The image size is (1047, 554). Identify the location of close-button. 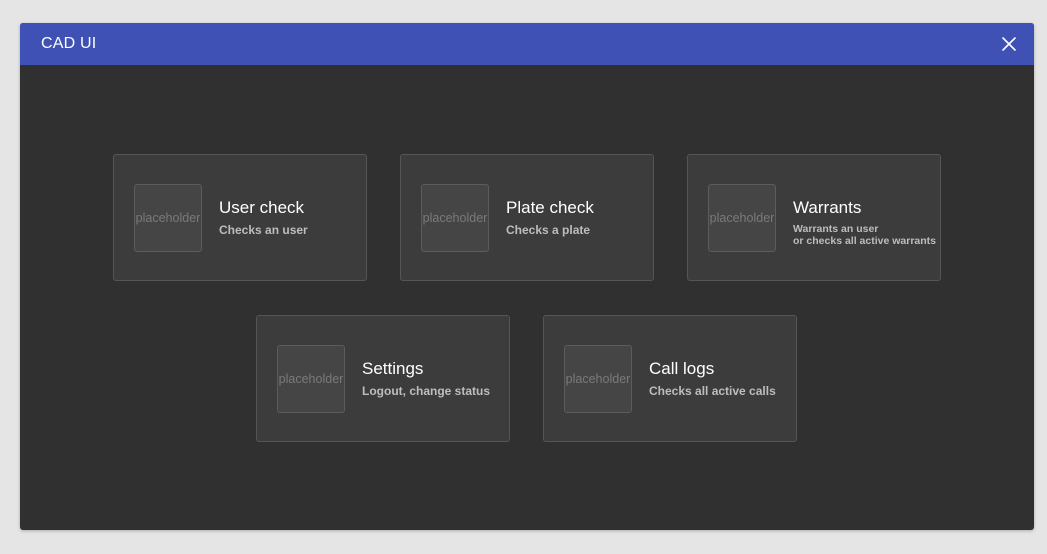
(1009, 44).